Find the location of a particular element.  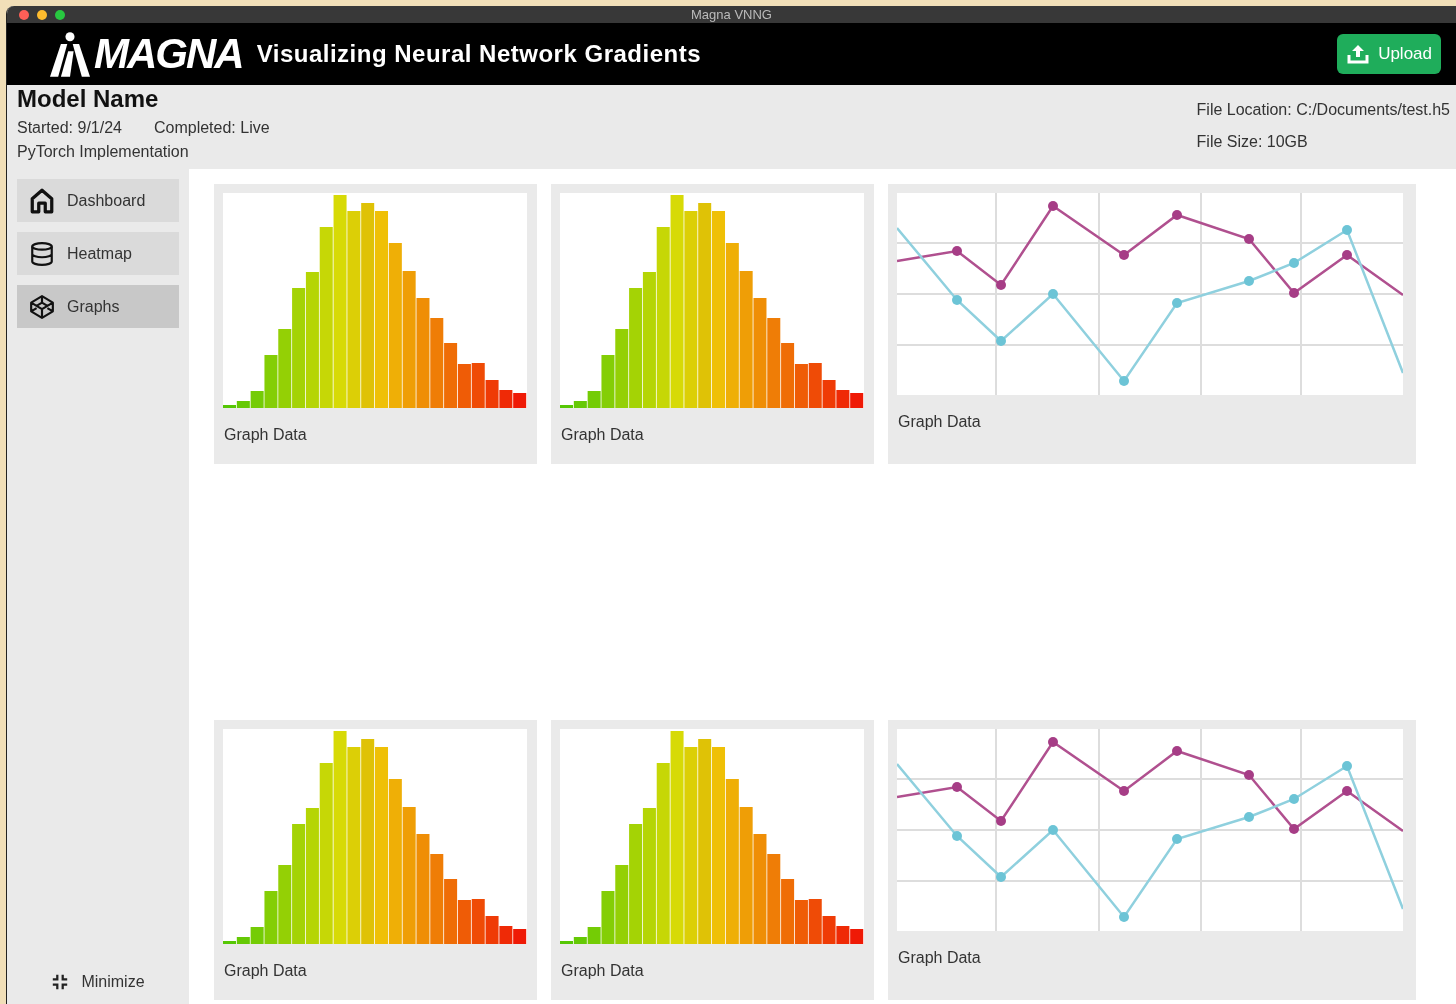

minimize-window-button is located at coordinates (42, 15).